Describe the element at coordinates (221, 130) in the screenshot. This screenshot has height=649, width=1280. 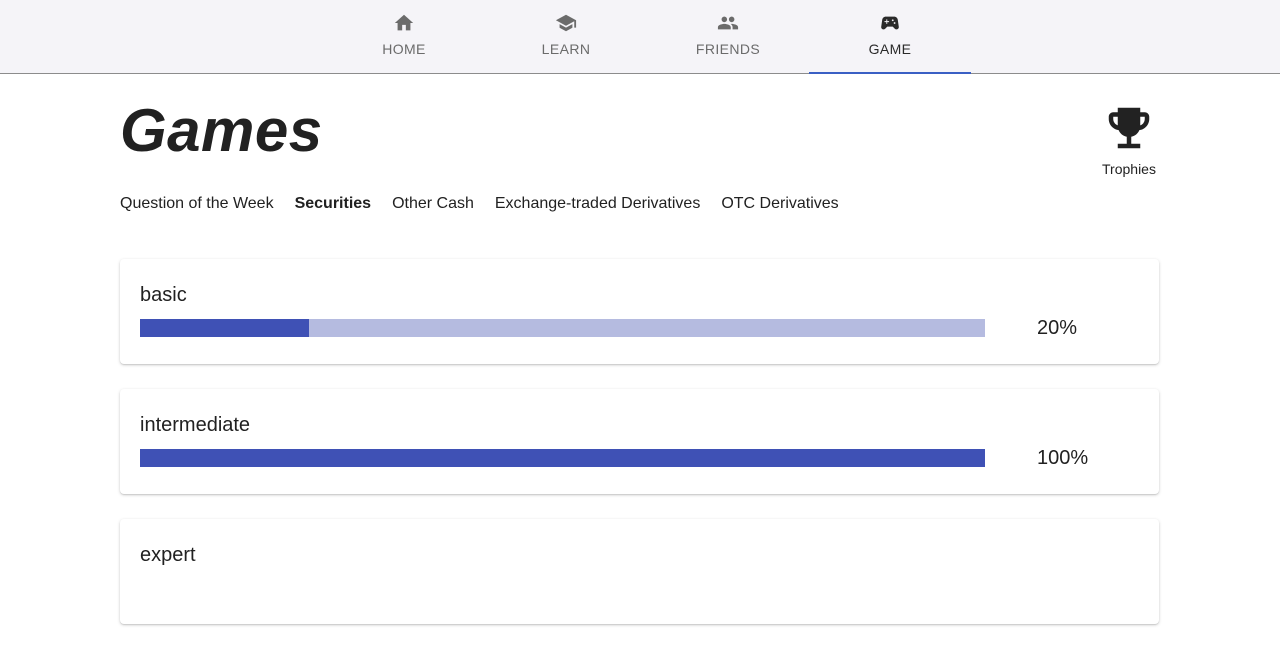
I see `page-title: Games` at that location.